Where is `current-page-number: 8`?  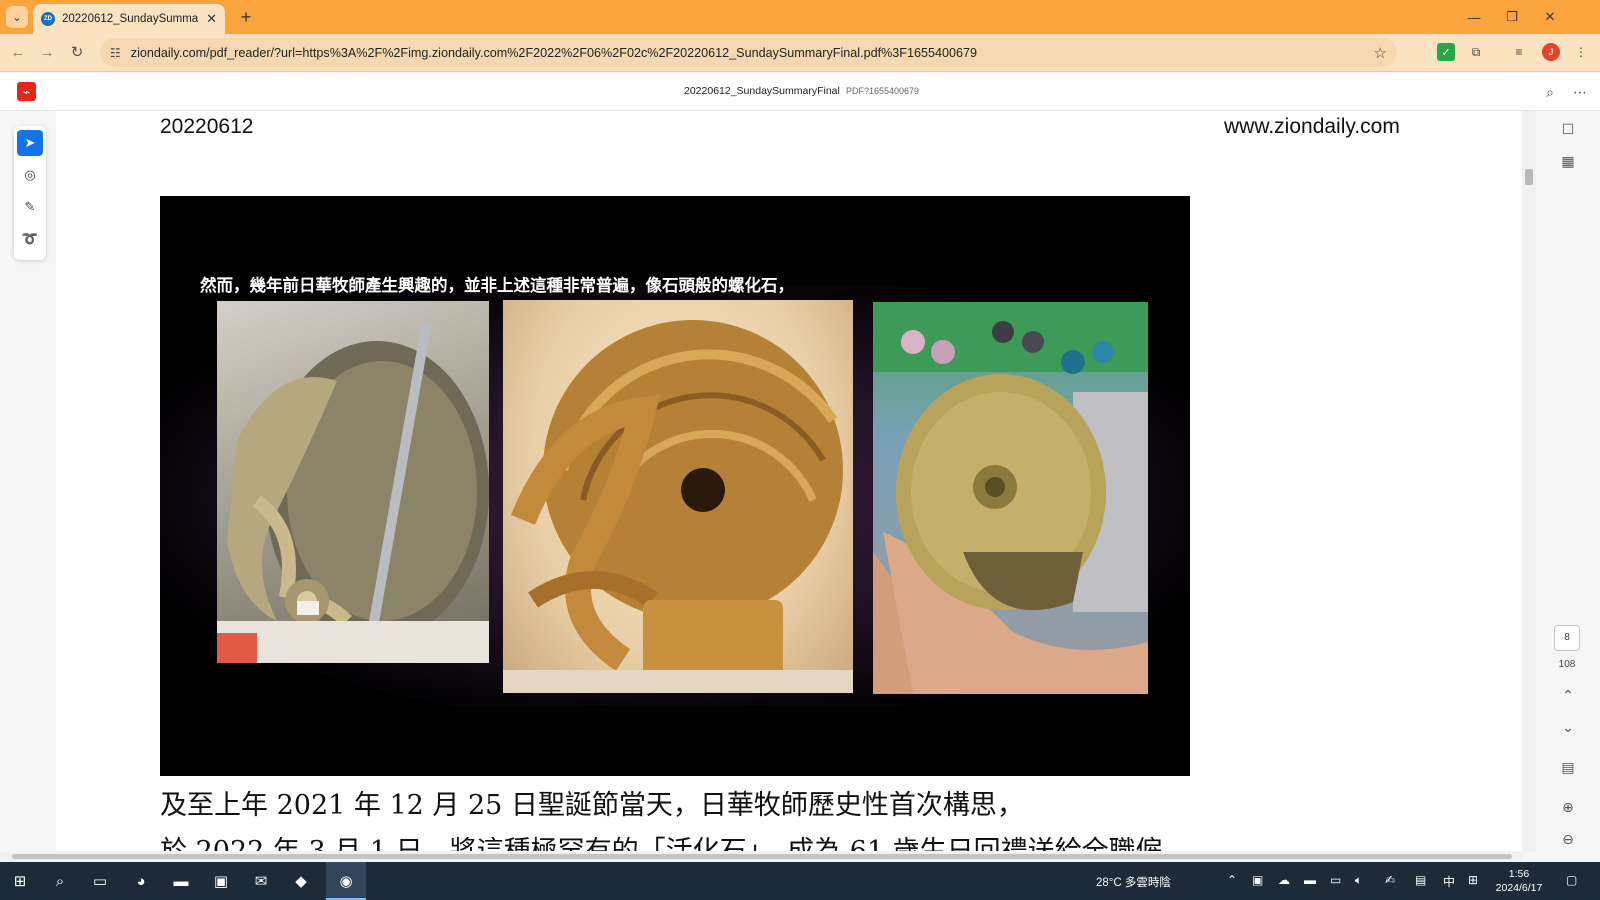 current-page-number: 8 is located at coordinates (1567, 638).